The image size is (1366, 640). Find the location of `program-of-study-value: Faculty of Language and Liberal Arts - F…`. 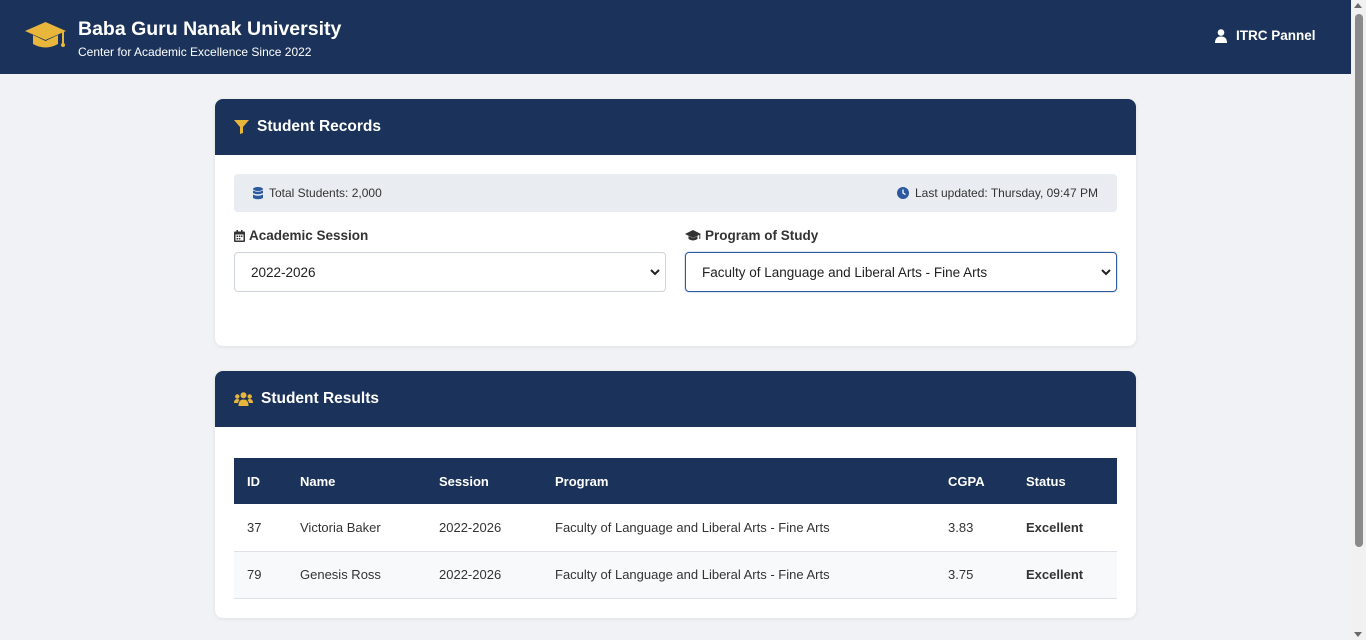

program-of-study-value: Faculty of Language and Liberal Arts - F… is located at coordinates (845, 272).